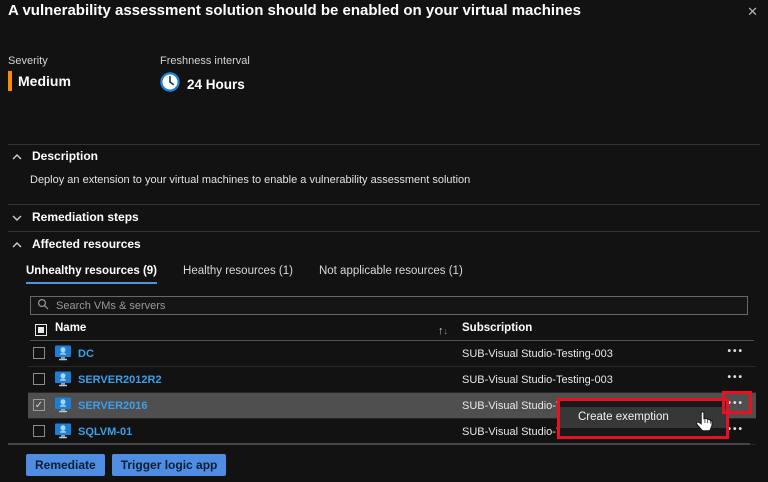  What do you see at coordinates (65, 156) in the screenshot?
I see `section-description-label: Description` at bounding box center [65, 156].